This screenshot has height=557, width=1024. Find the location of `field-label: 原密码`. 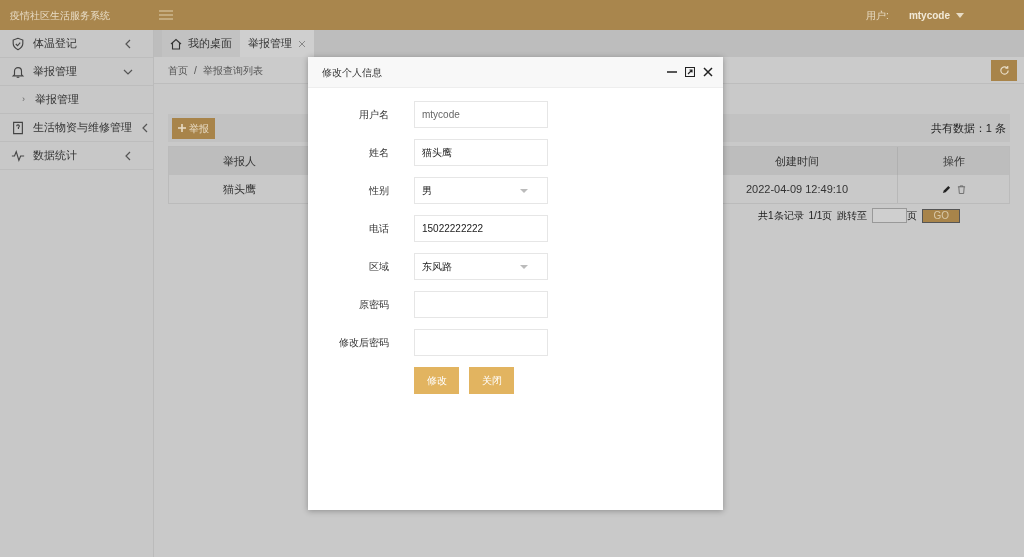

field-label: 原密码 is located at coordinates (373, 305).